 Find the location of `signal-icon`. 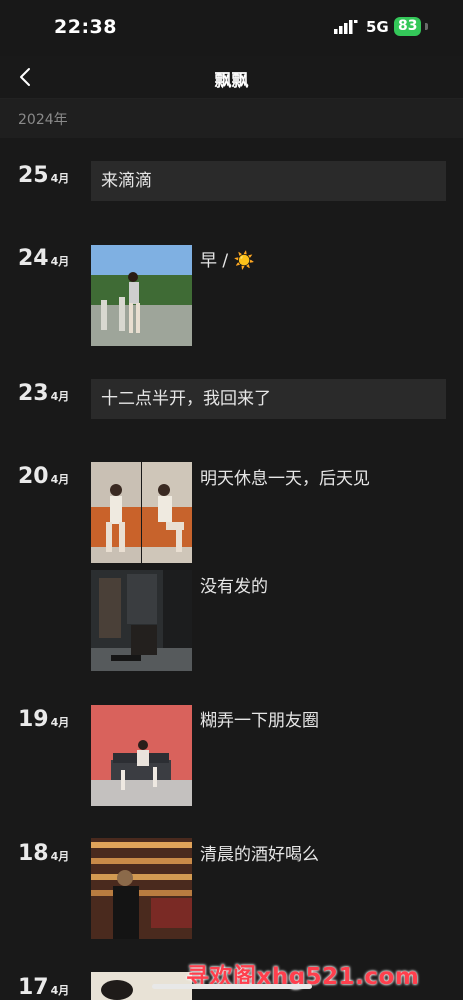

signal-icon is located at coordinates (346, 27).